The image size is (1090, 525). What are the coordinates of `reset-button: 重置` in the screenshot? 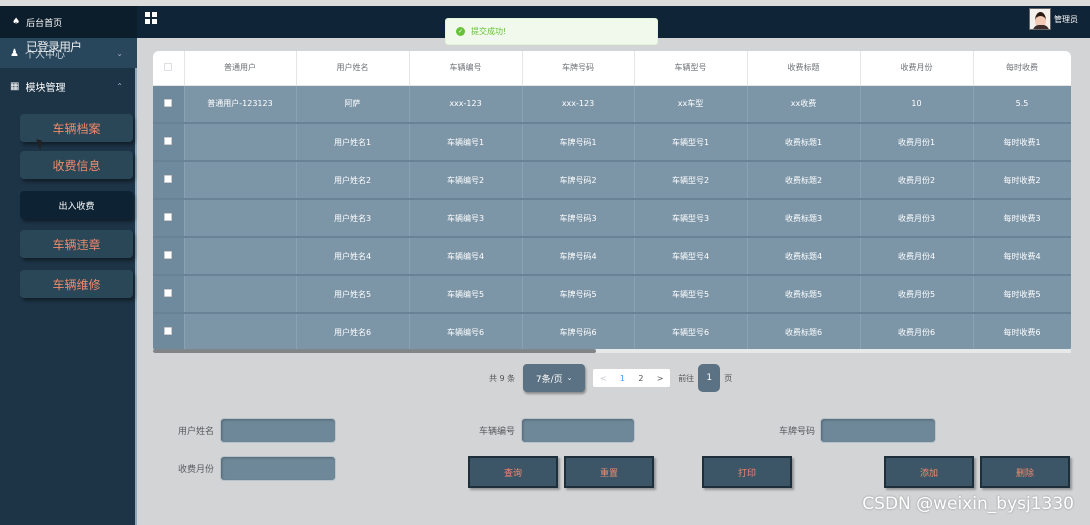 It's located at (609, 472).